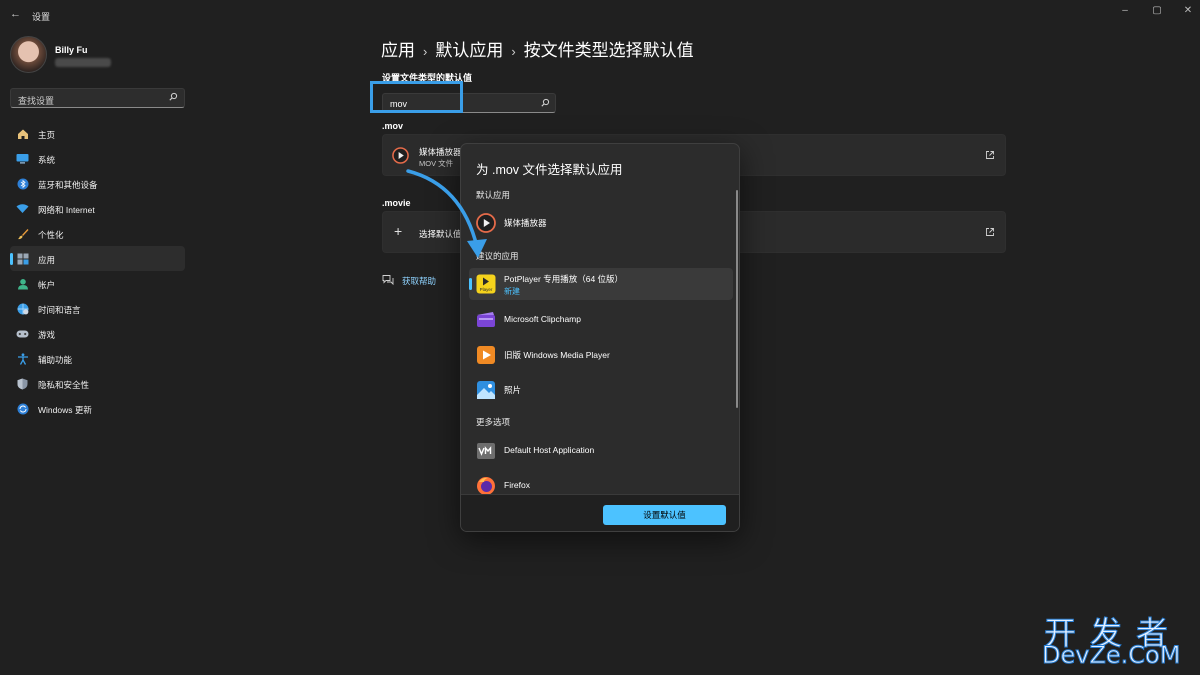 This screenshot has width=1200, height=675. I want to click on gamepad-icon, so click(22, 333).